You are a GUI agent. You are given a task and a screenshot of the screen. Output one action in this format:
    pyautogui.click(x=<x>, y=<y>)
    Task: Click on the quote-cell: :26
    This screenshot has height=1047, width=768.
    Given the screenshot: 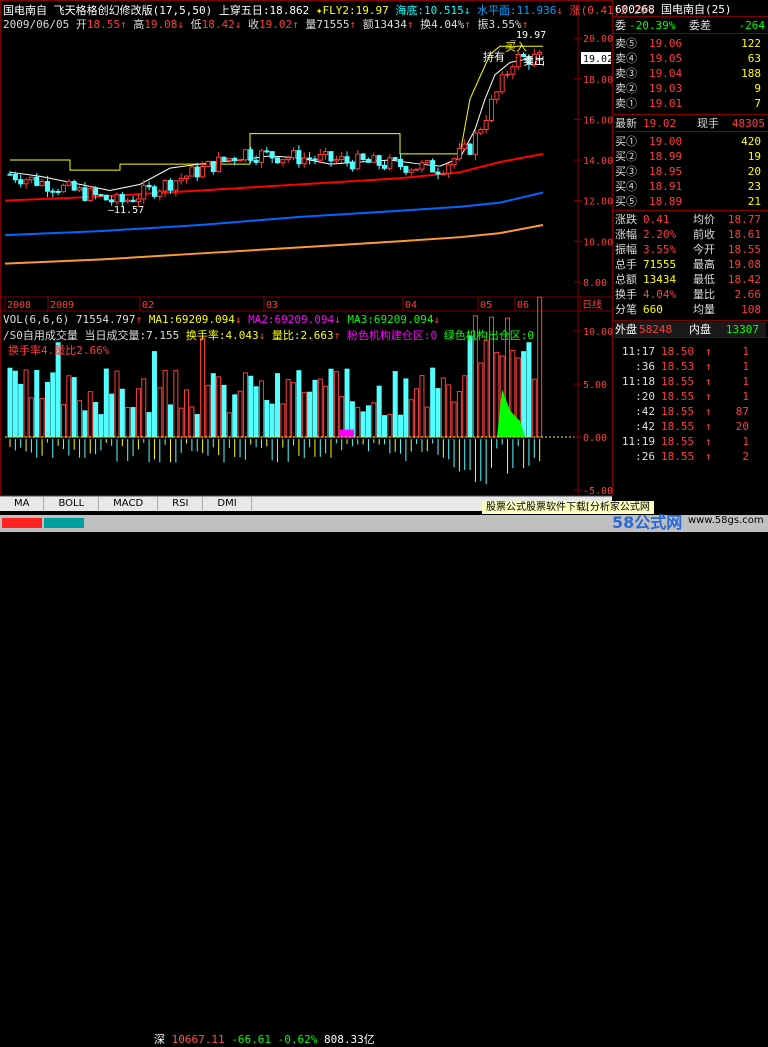 What is the action you would take?
    pyautogui.click(x=645, y=456)
    